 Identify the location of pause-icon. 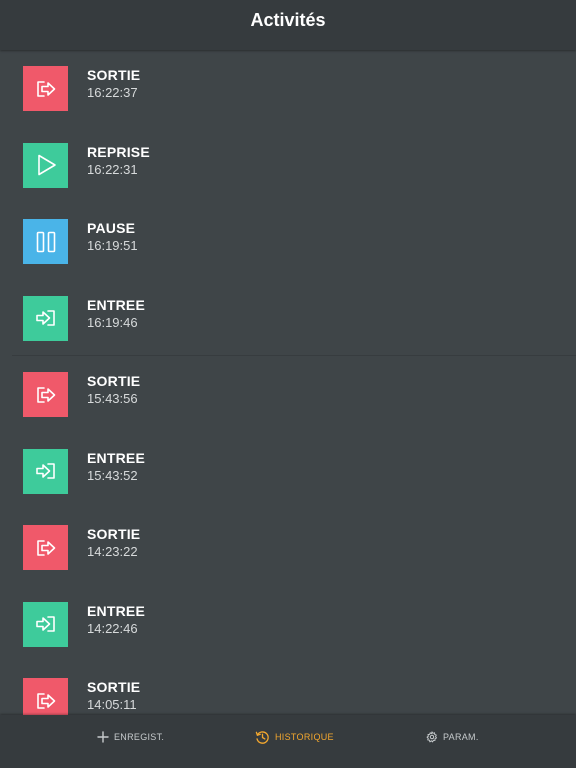
(46, 242).